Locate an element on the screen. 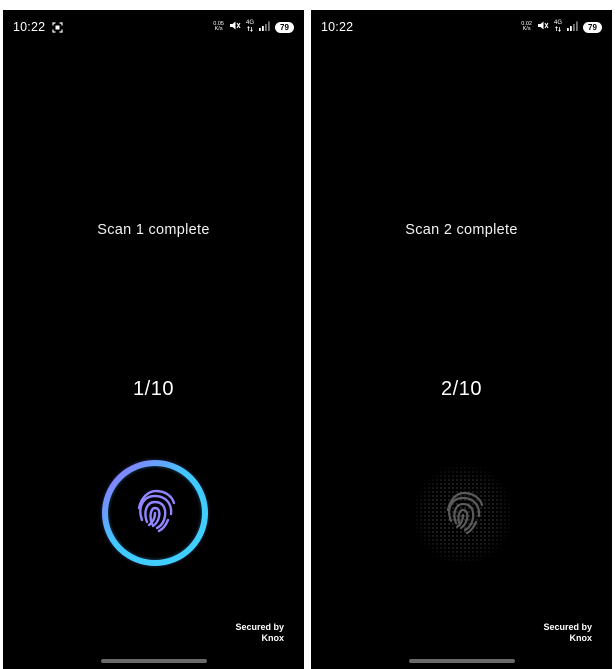  scan-progress-counter: 1/10 is located at coordinates (153, 389).